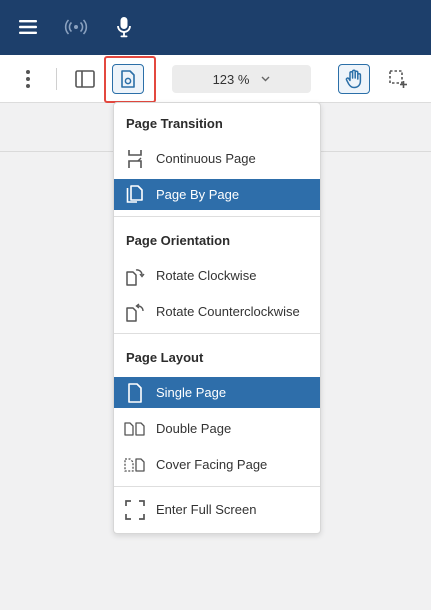  What do you see at coordinates (135, 464) in the screenshot?
I see `cover-facing-page-icon` at bounding box center [135, 464].